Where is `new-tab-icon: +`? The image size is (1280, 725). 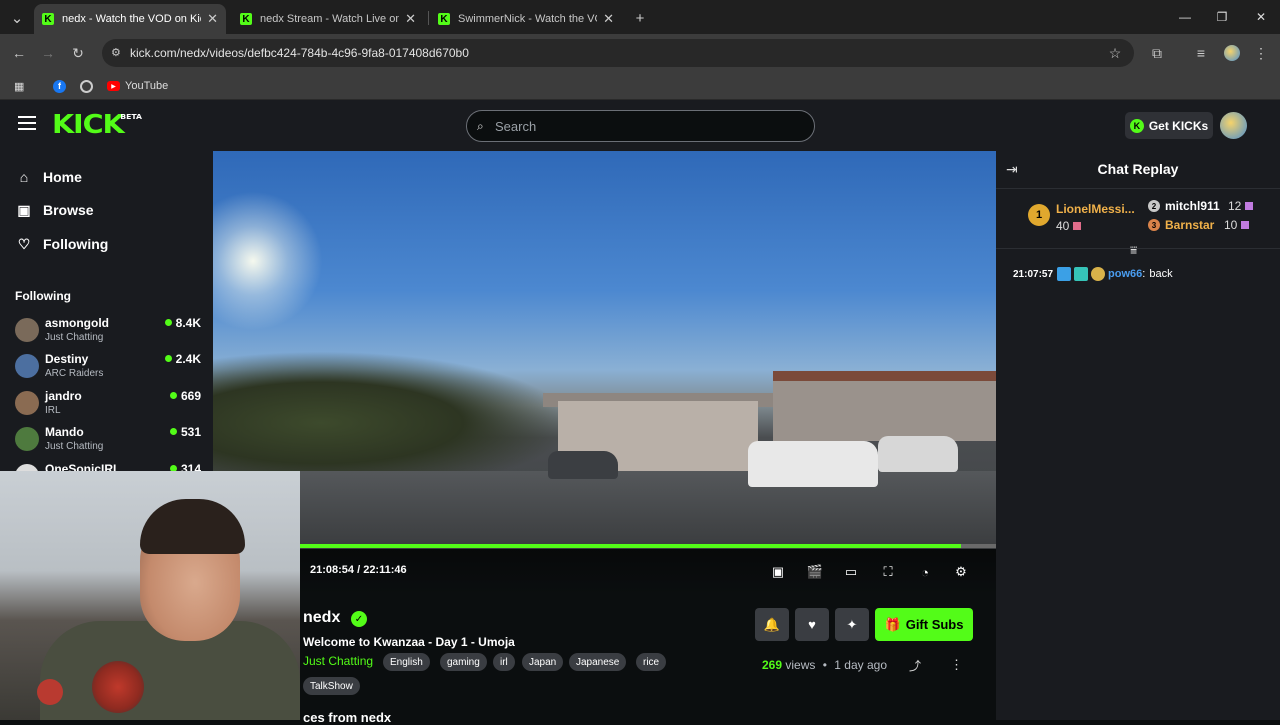 new-tab-icon: + is located at coordinates (640, 18).